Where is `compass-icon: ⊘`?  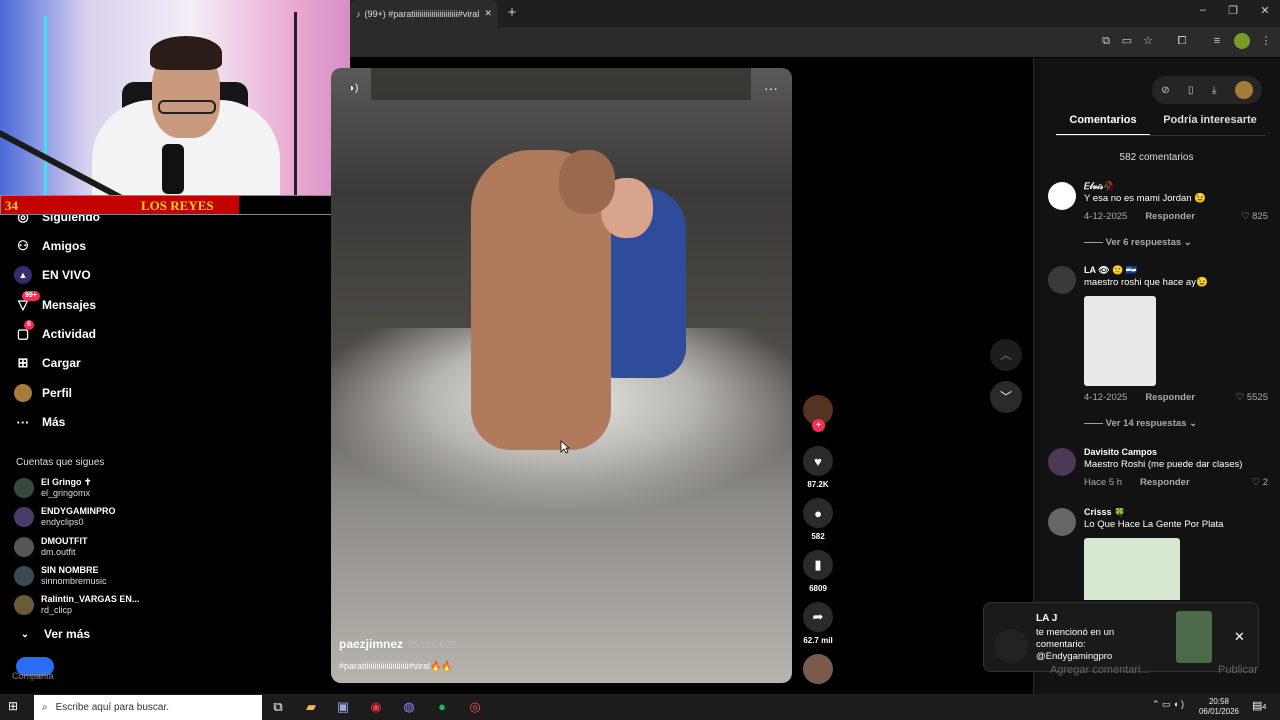 compass-icon: ⊘ is located at coordinates (1165, 90).